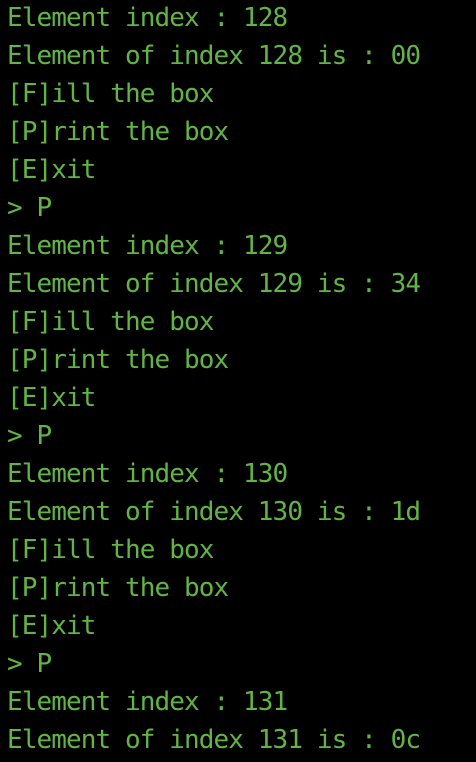 This screenshot has width=476, height=762. What do you see at coordinates (214, 740) in the screenshot?
I see `value-line: Element of index 131 is : 0c` at bounding box center [214, 740].